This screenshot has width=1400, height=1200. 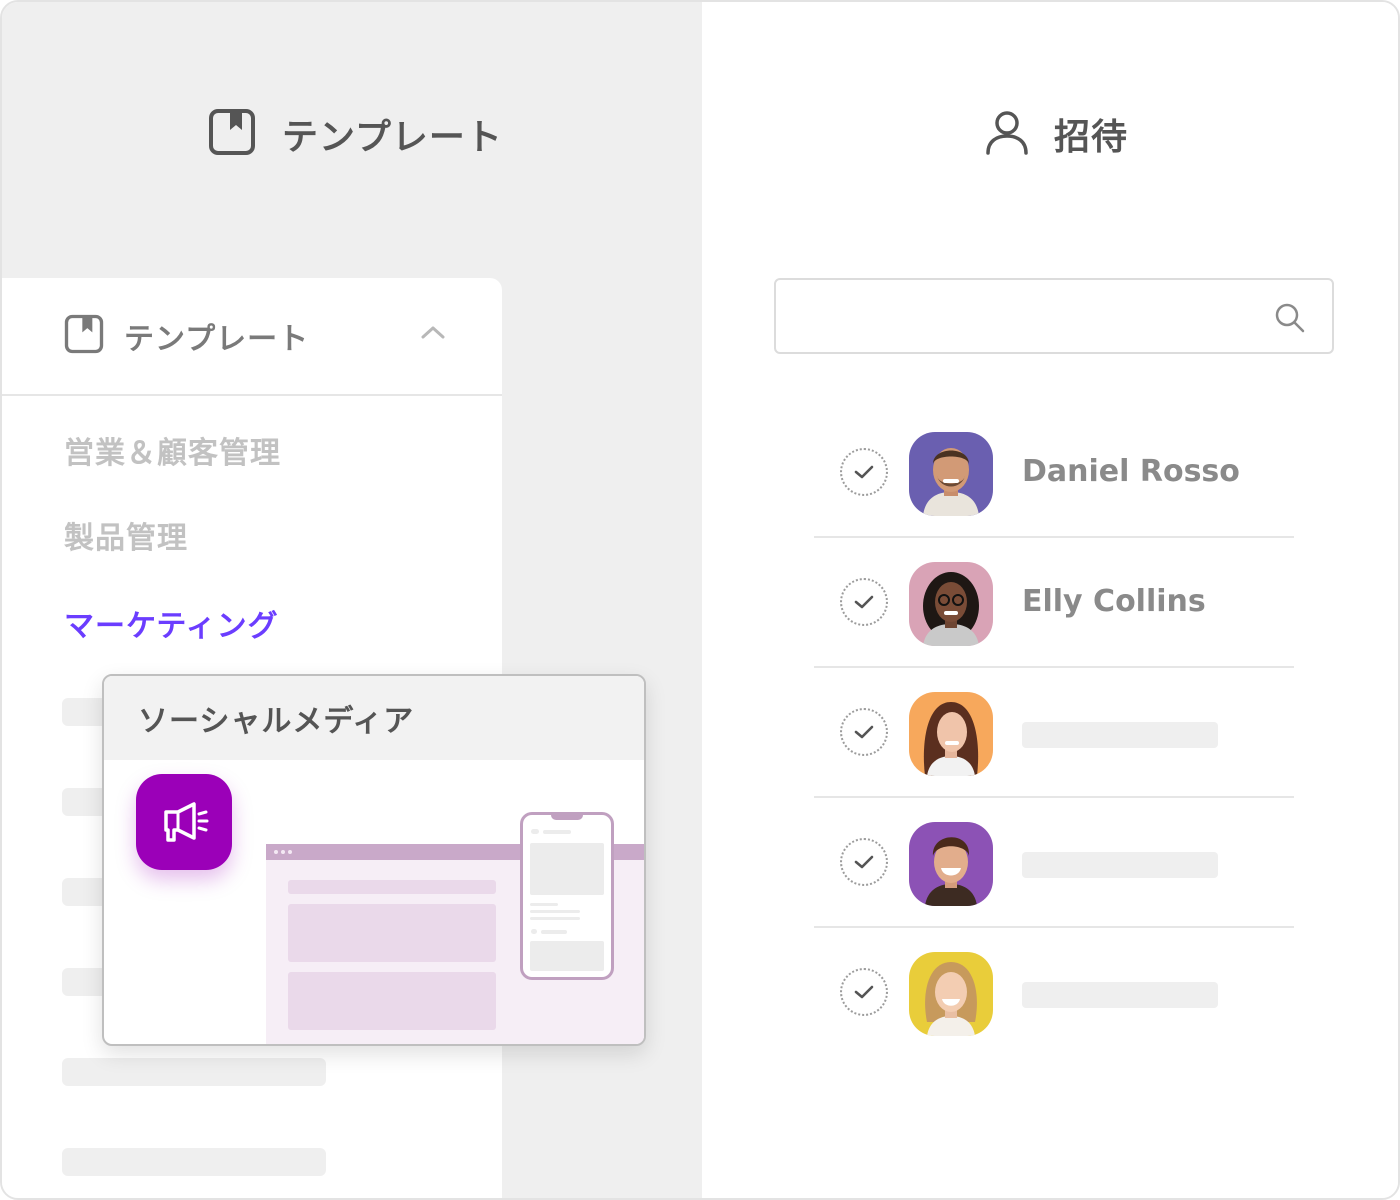 What do you see at coordinates (1131, 471) in the screenshot?
I see `invitee-name: Daniel Rosso` at bounding box center [1131, 471].